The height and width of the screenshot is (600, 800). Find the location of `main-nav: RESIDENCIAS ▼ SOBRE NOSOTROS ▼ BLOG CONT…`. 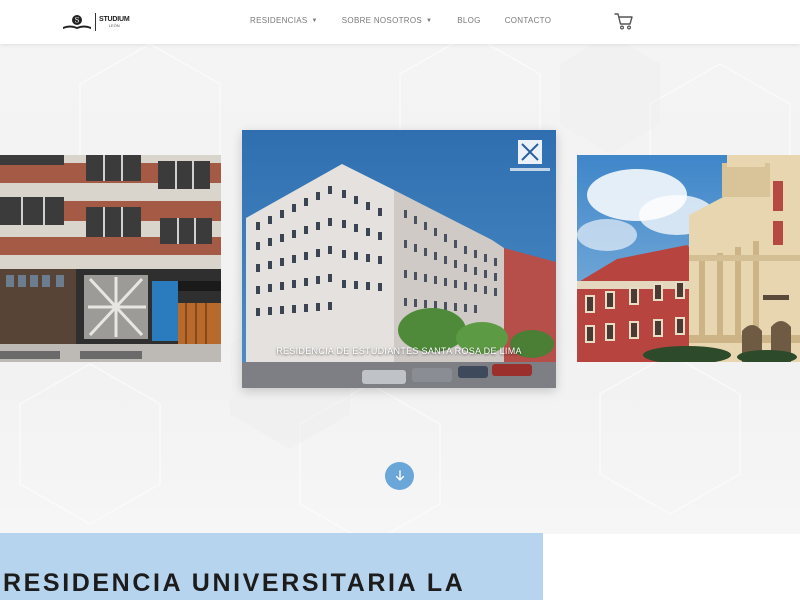

main-nav: RESIDENCIAS ▼ SOBRE NOSOTROS ▼ BLOG CONT… is located at coordinates (400, 20).